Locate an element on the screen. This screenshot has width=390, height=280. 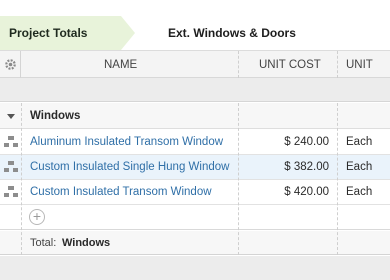
column-header-unit-cost: UNIT COST is located at coordinates (290, 64).